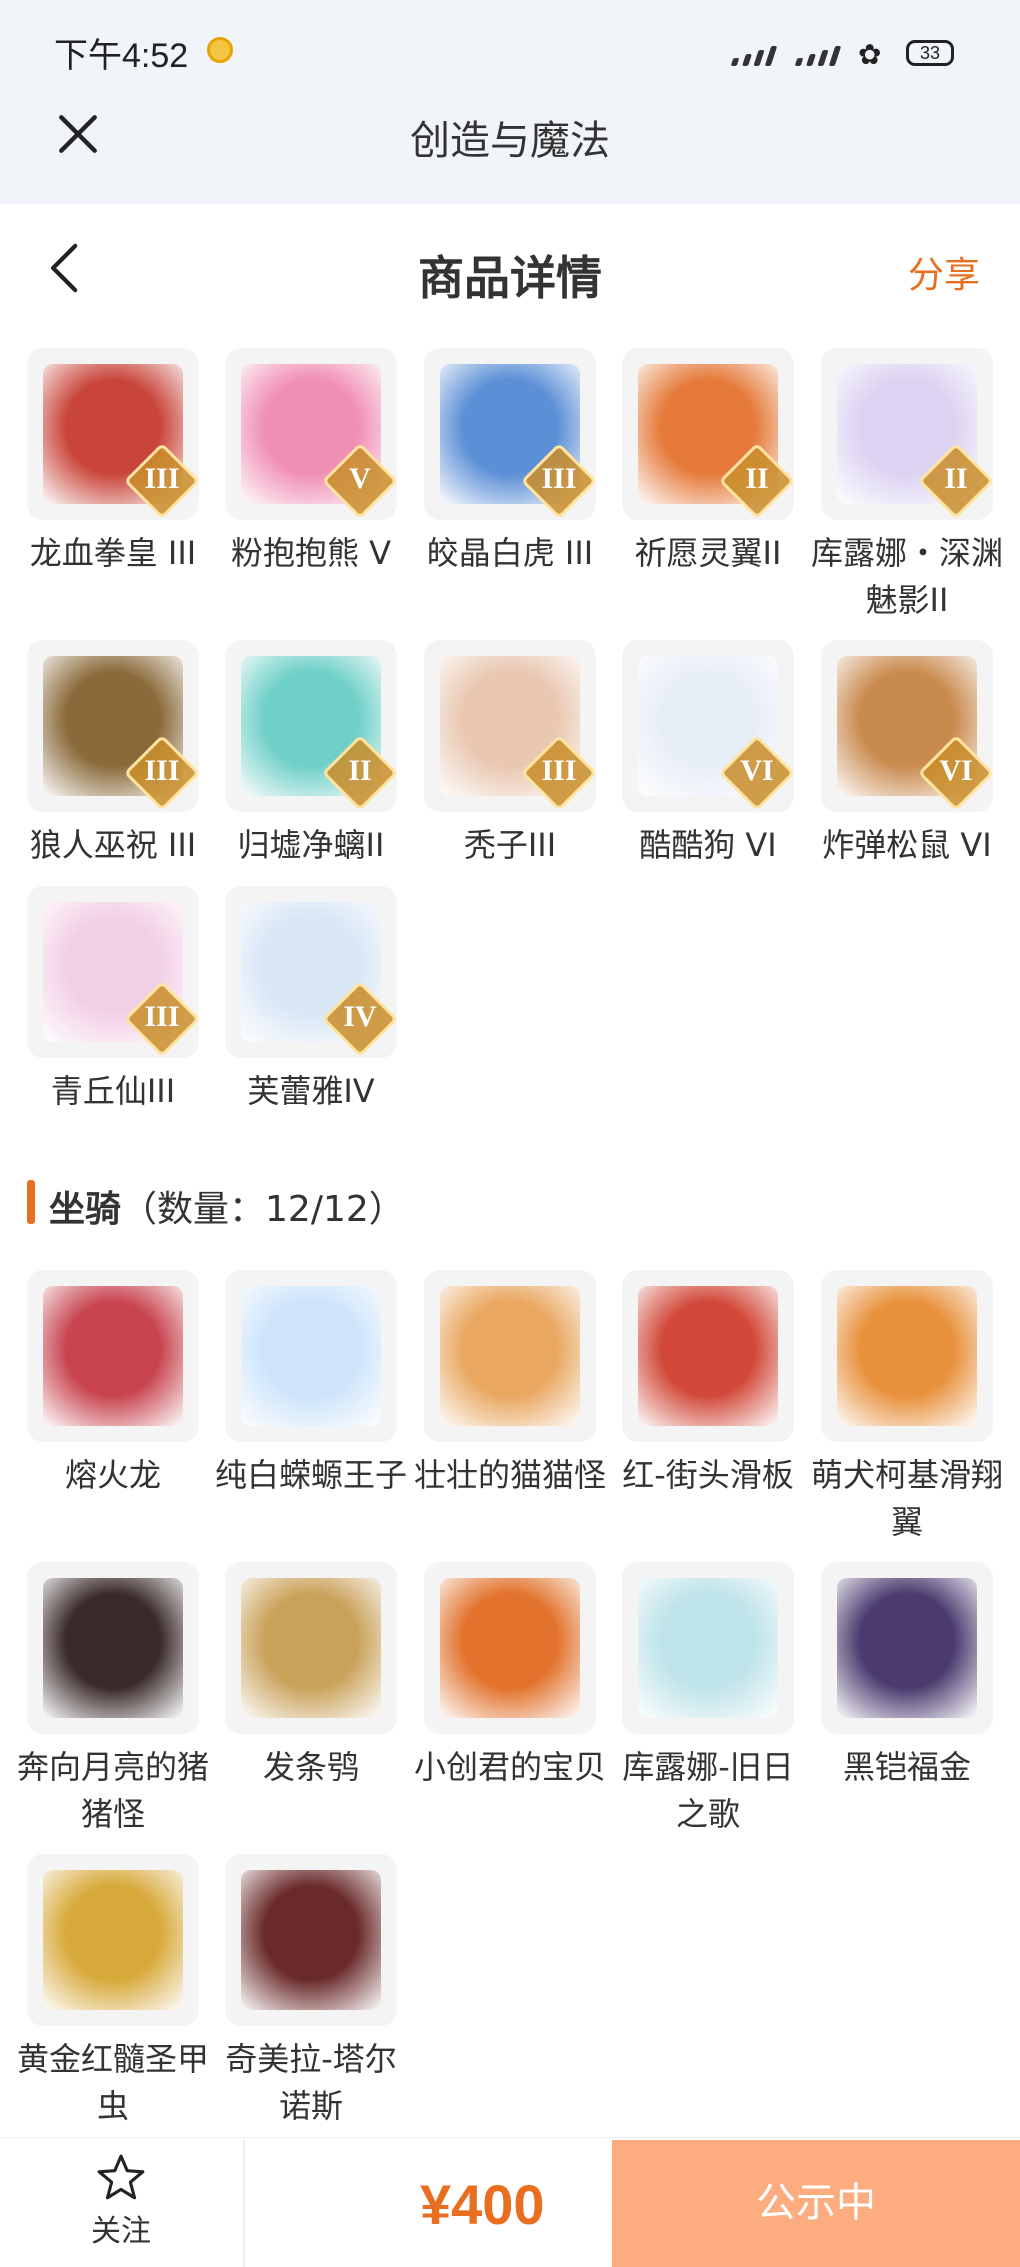 The image size is (1020, 2267). Describe the element at coordinates (121, 2231) in the screenshot. I see `follow-label: 关注` at that location.